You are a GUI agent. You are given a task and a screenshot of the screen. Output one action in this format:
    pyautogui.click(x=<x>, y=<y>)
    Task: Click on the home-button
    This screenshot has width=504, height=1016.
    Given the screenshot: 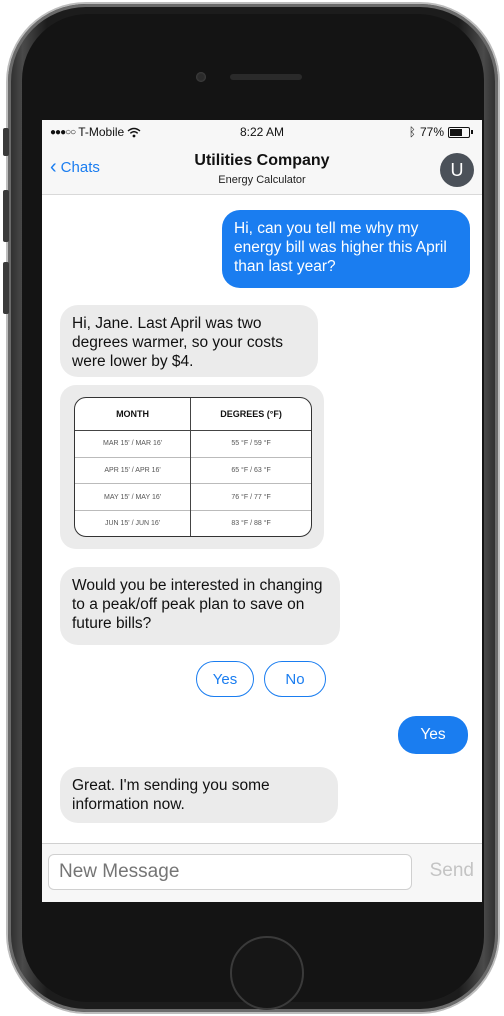 What is the action you would take?
    pyautogui.click(x=267, y=973)
    